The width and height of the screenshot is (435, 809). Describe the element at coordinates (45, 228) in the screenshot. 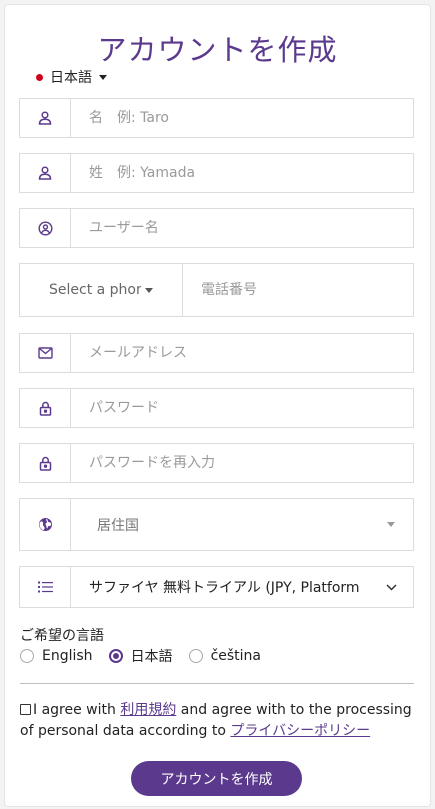

I see `user-circle-icon` at that location.